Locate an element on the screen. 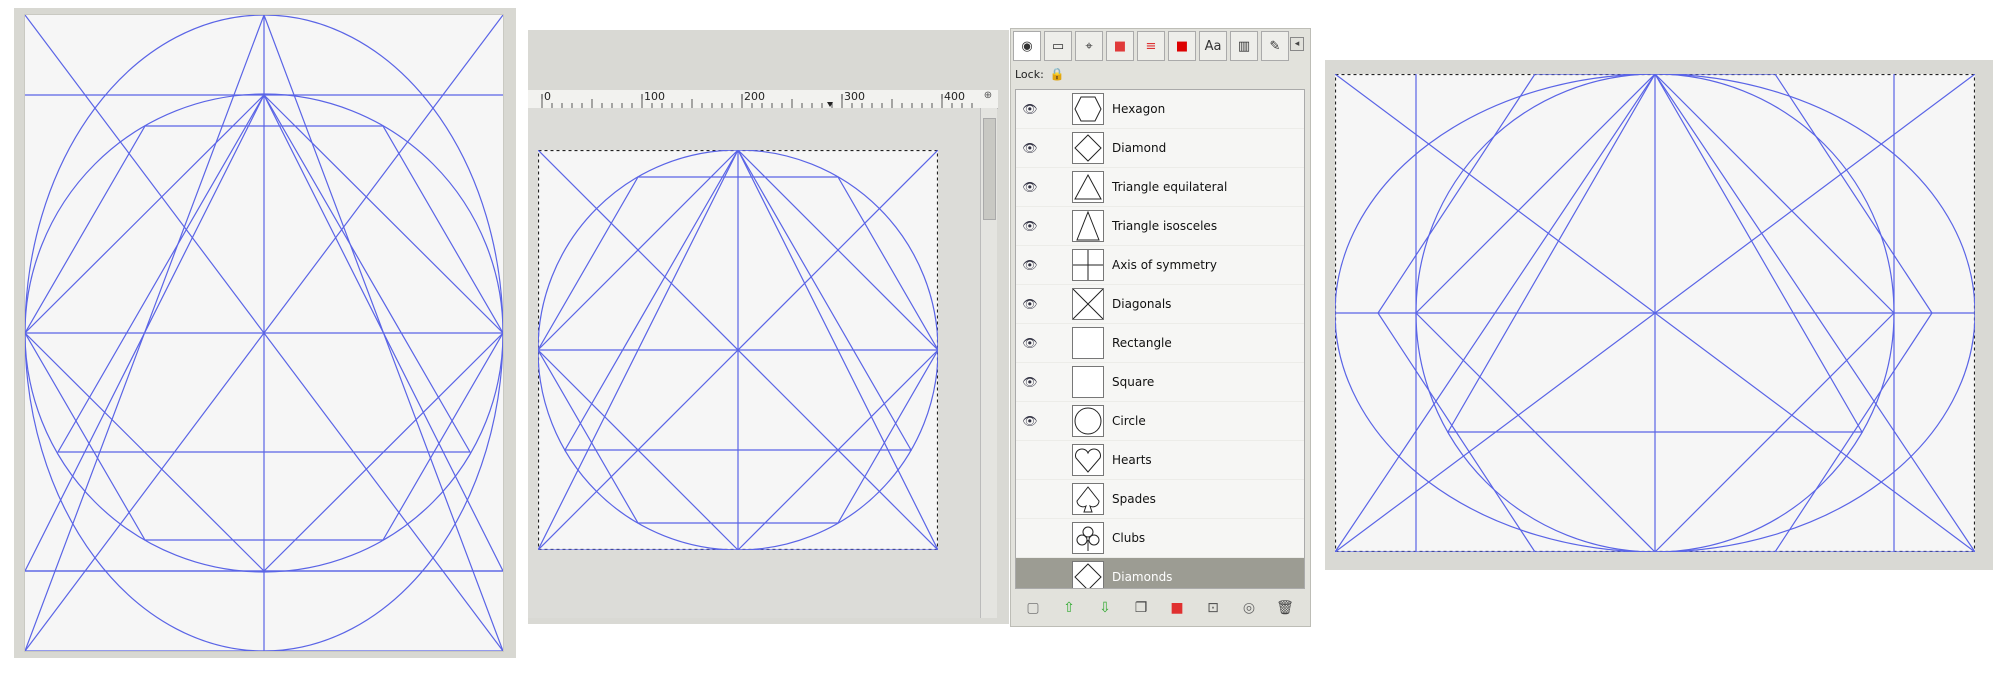 This screenshot has height=678, width=2000. merge-layer-icon: ⊡ is located at coordinates (1213, 608).